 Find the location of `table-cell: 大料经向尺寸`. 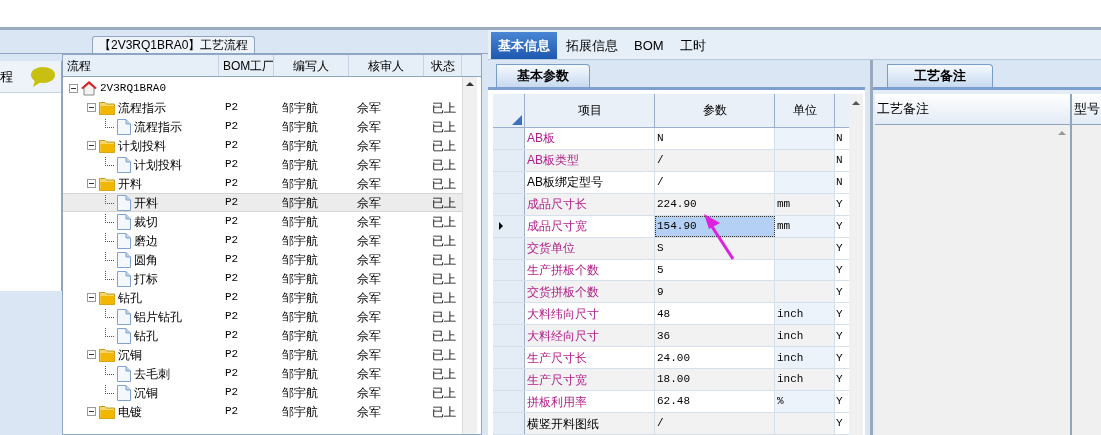

table-cell: 大料经向尺寸 is located at coordinates (590, 336).